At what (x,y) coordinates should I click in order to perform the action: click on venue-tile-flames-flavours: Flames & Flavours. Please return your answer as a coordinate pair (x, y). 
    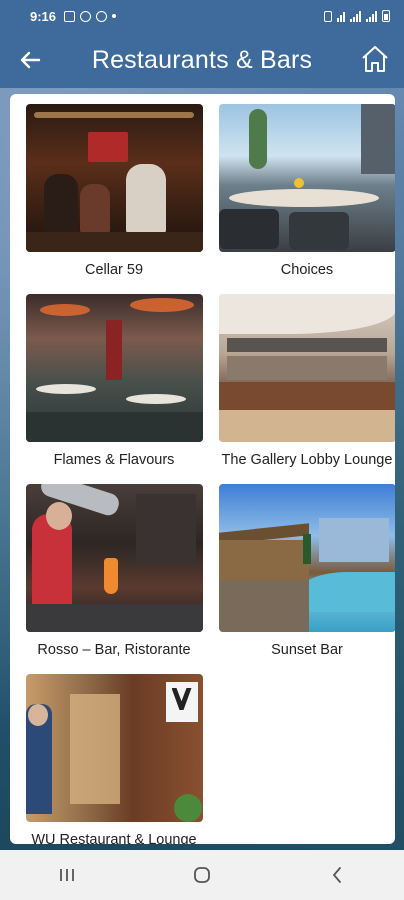
    Looking at the image, I should click on (114, 389).